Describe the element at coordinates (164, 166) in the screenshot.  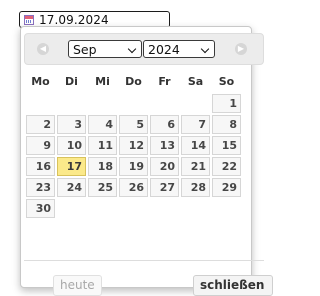
I see `day-cell: 20` at that location.